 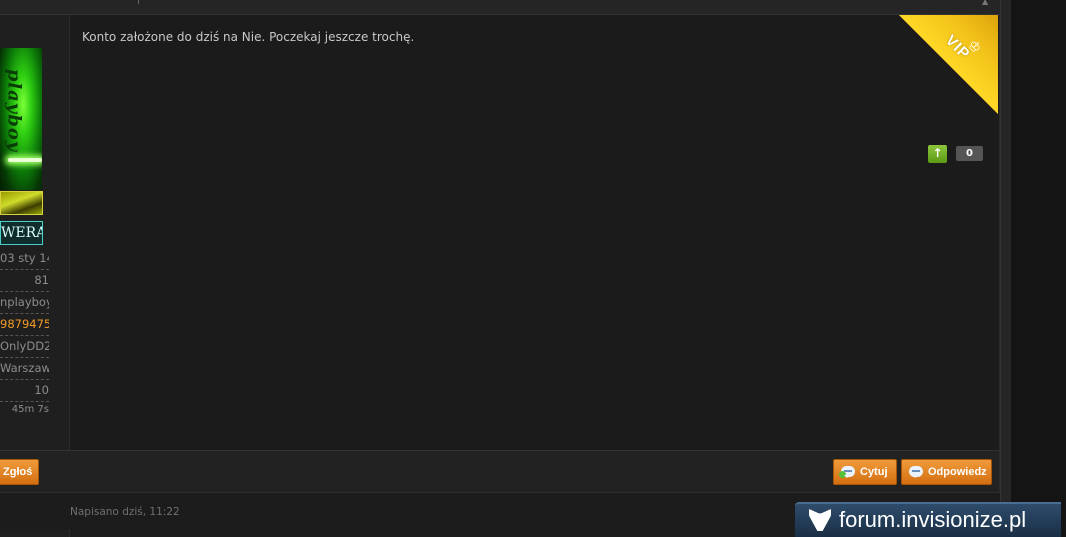 What do you see at coordinates (24, 325) in the screenshot?
I see `stat-number: 9879475` at bounding box center [24, 325].